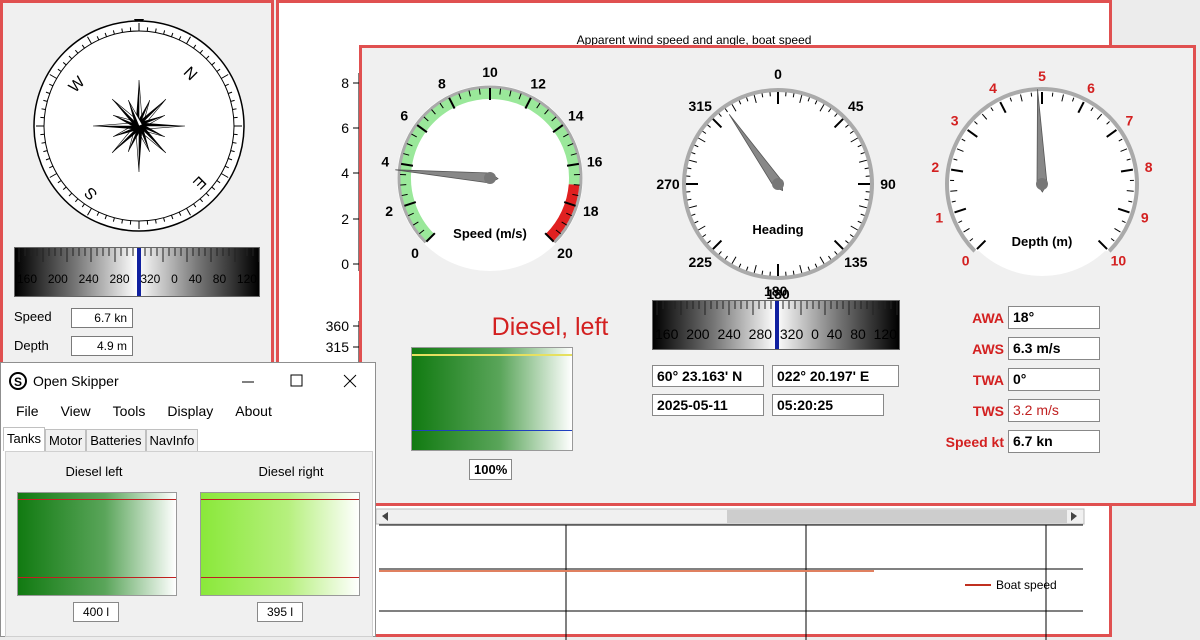  I want to click on title-bar: S Open Skipper, so click(188, 380).